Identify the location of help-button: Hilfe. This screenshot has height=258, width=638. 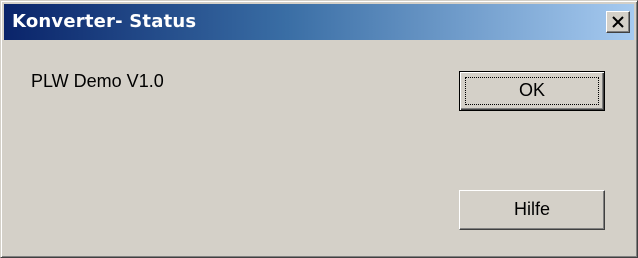
(532, 210).